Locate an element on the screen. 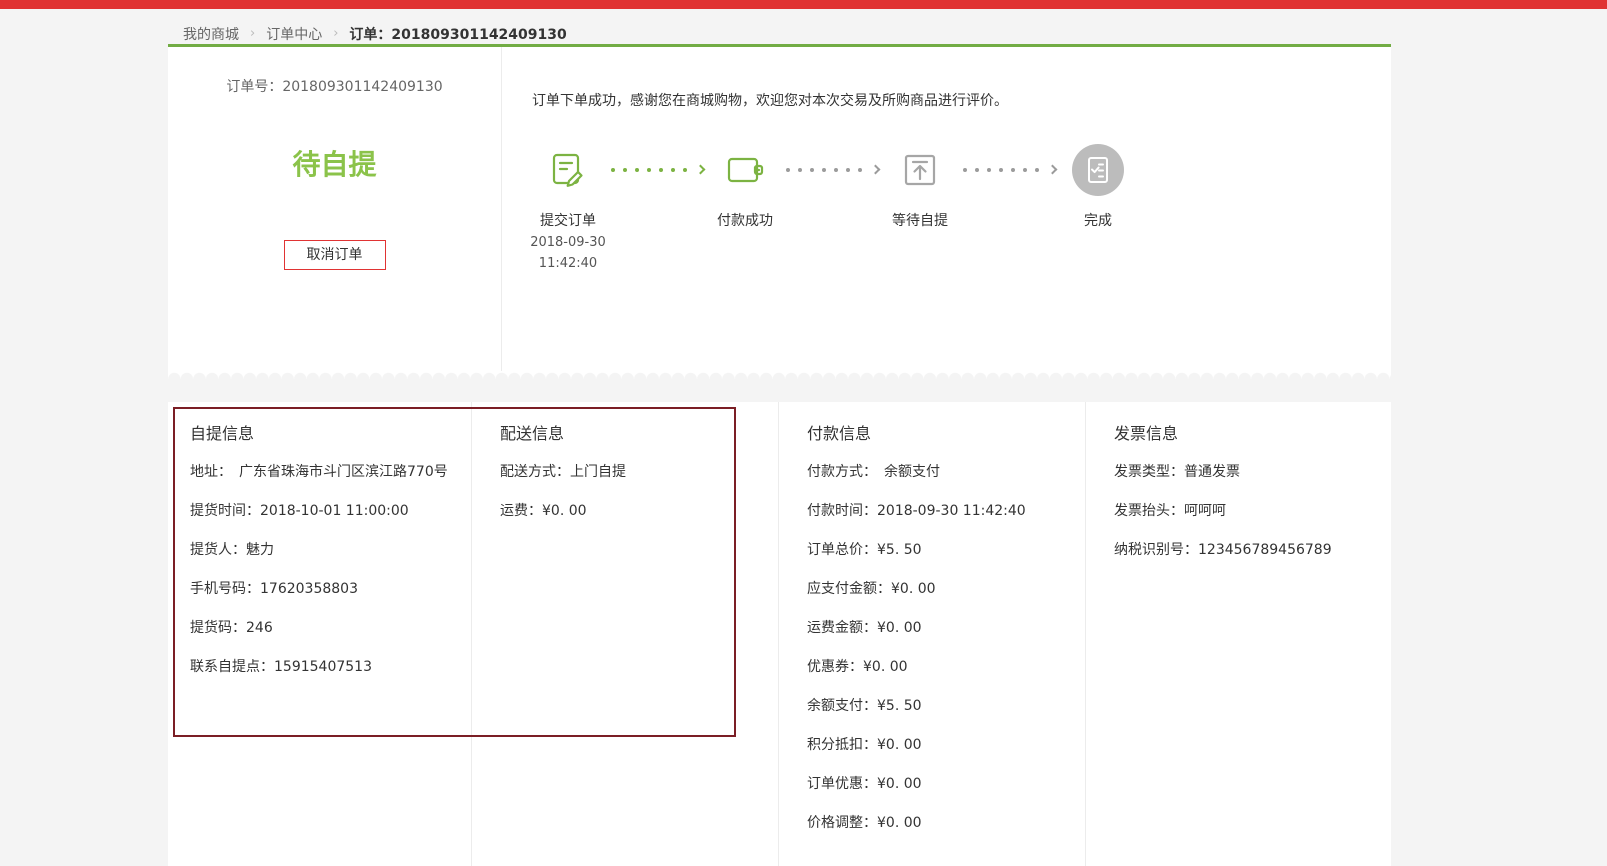  info-row-amount-due: 应支付金额：¥0. 00 is located at coordinates (871, 589).